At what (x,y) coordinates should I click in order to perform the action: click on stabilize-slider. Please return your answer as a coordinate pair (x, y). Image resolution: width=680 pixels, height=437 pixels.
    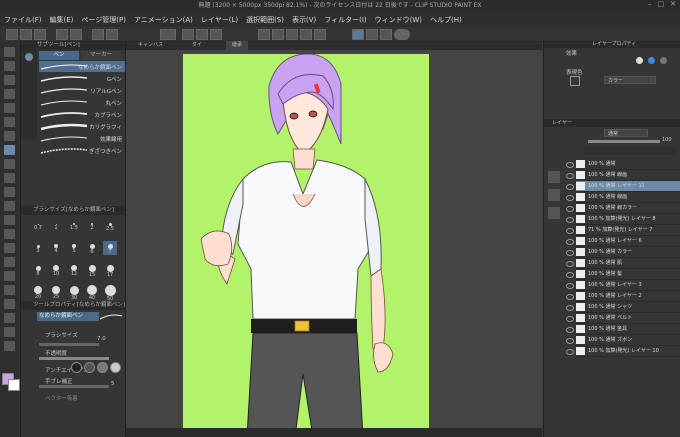
    Looking at the image, I should click on (74, 386).